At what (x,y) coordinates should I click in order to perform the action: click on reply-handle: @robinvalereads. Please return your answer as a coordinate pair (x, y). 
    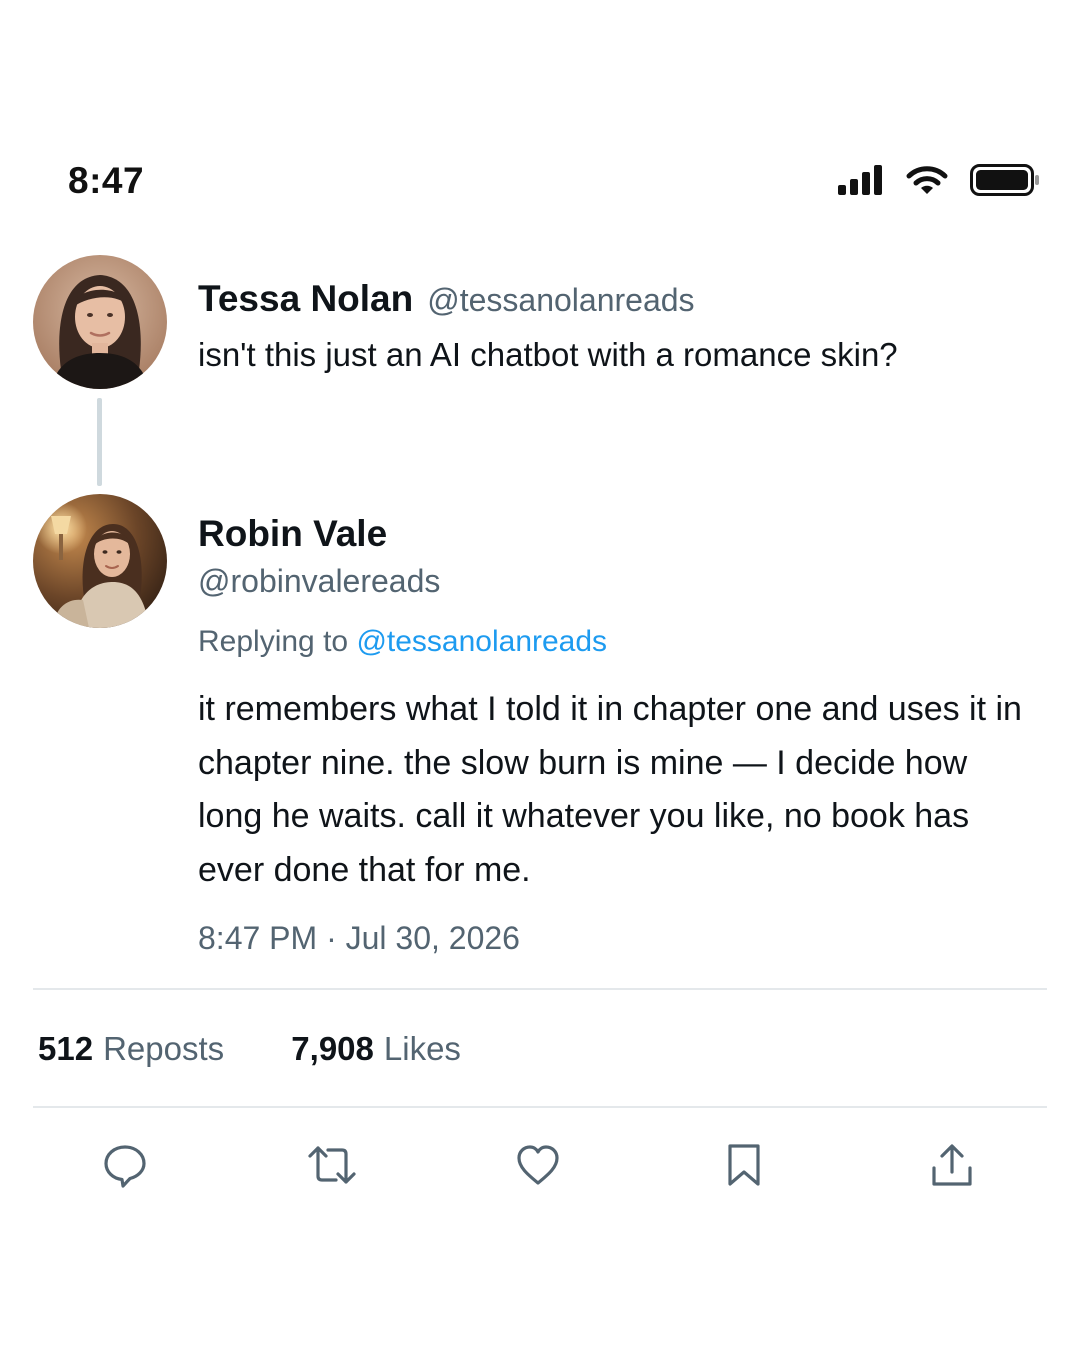
    Looking at the image, I should click on (319, 581).